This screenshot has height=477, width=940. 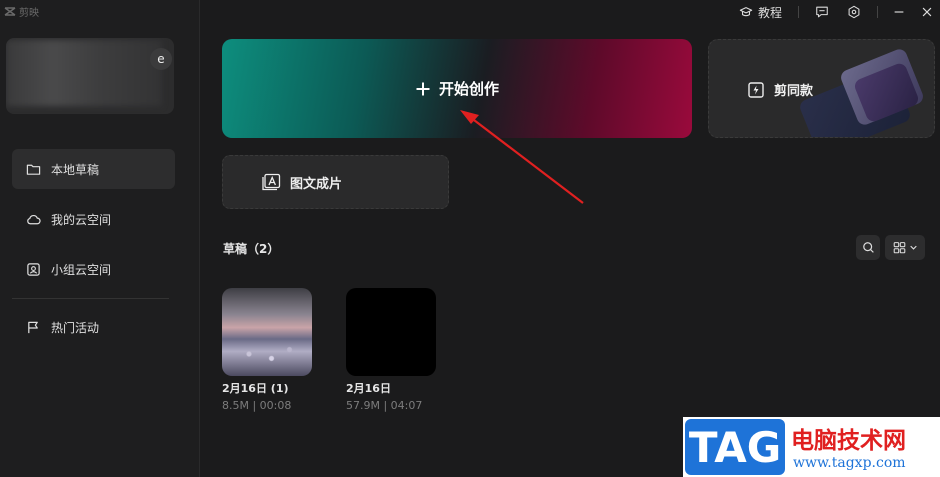 I want to click on sidebar-item-label: 本地草稿, so click(x=75, y=169).